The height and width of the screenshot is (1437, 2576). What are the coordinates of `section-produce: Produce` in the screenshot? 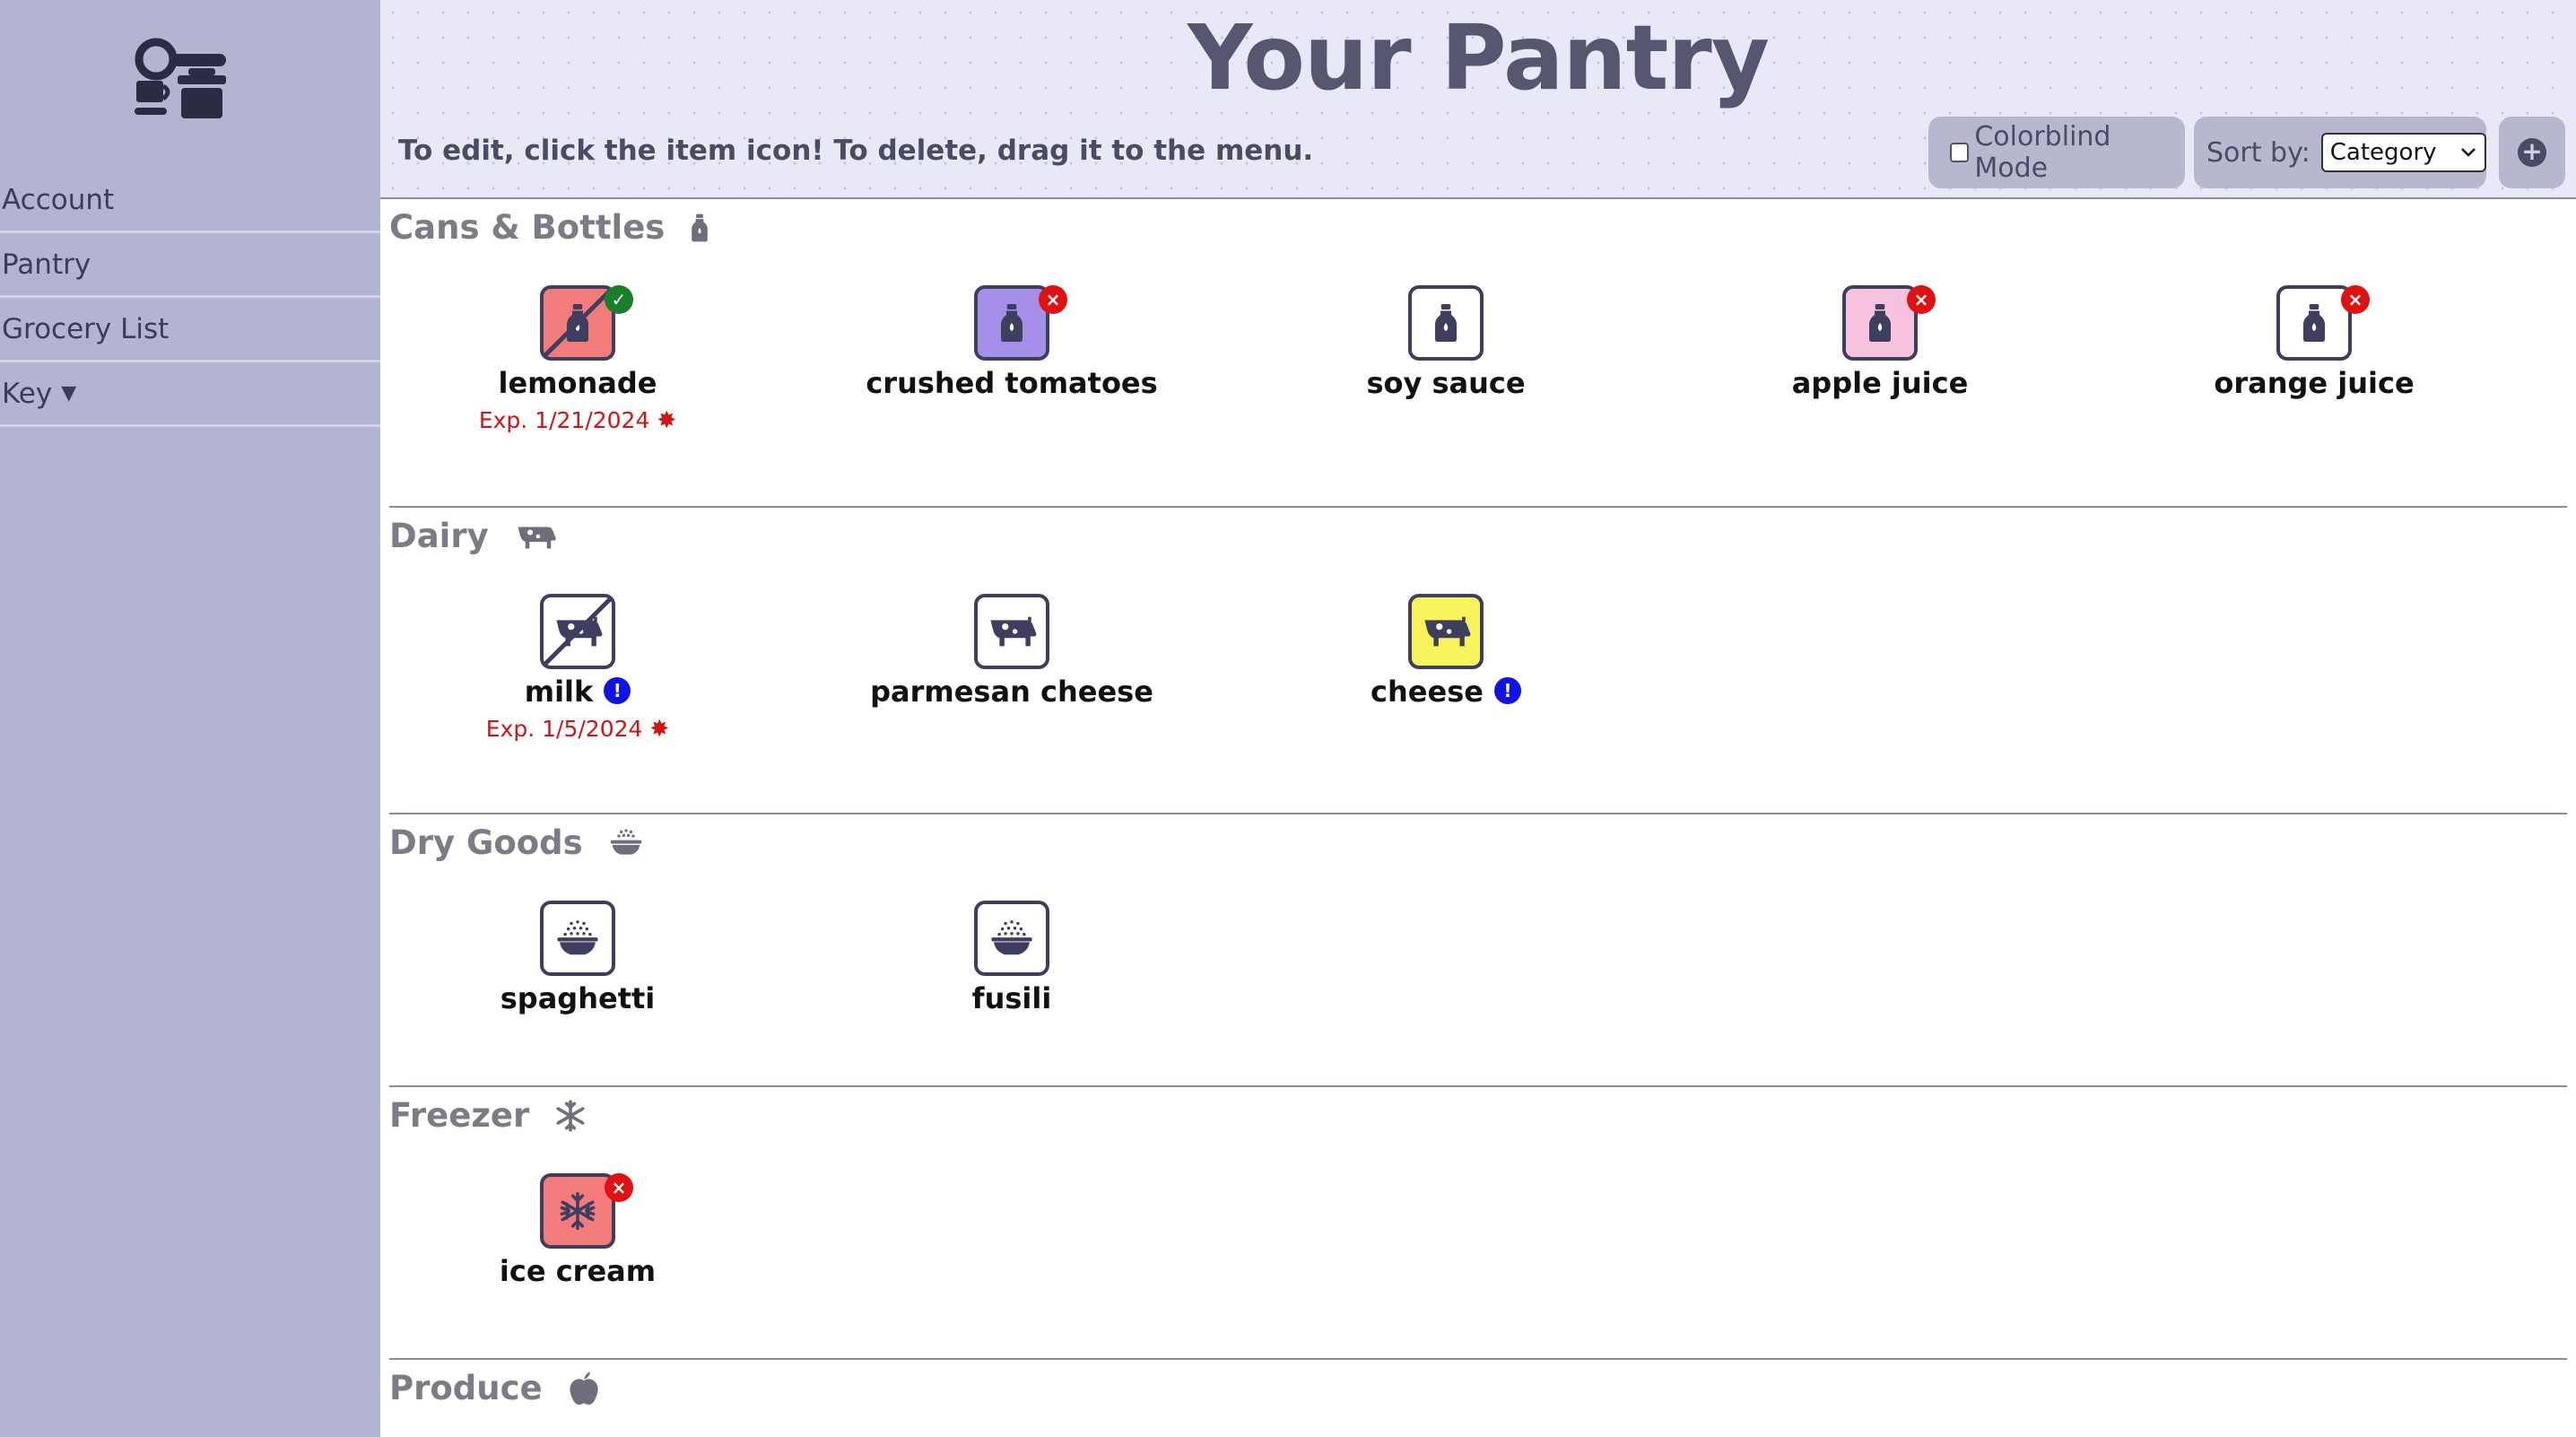 It's located at (1478, 1397).